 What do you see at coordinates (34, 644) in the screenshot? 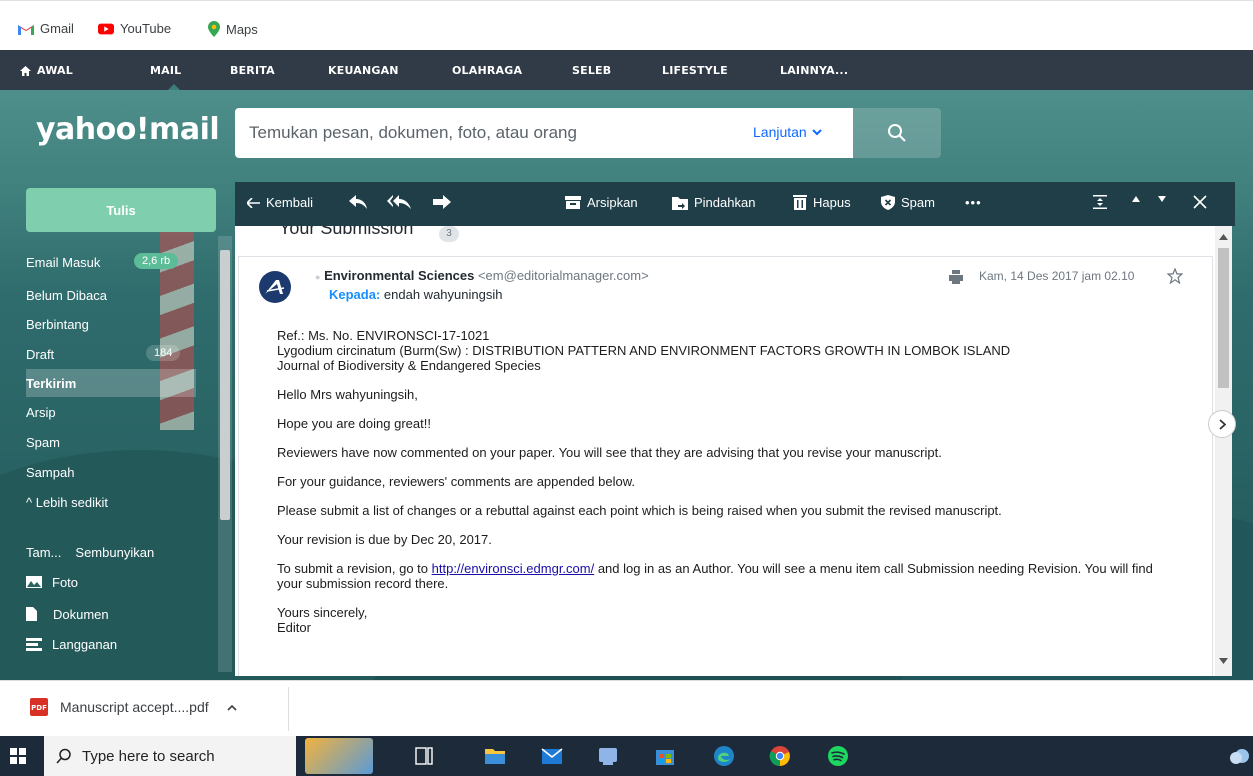
I see `subscription-icon` at bounding box center [34, 644].